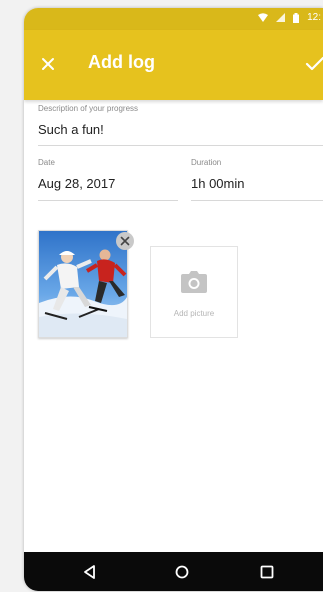 The width and height of the screenshot is (323, 592). Describe the element at coordinates (194, 282) in the screenshot. I see `camera-icon` at that location.